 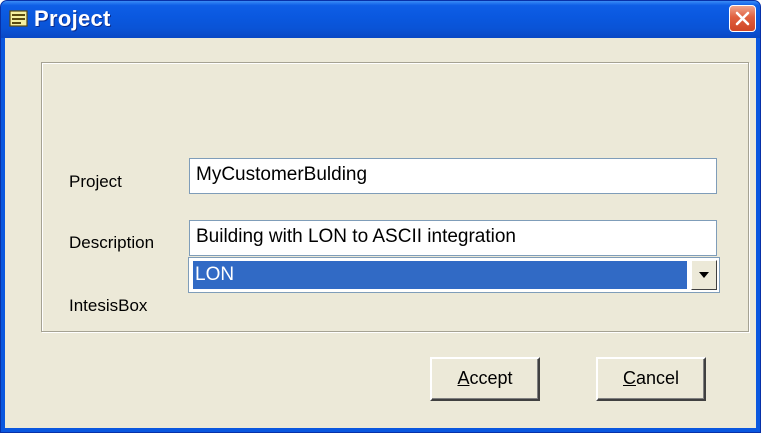 I want to click on description-label: Description, so click(x=112, y=242).